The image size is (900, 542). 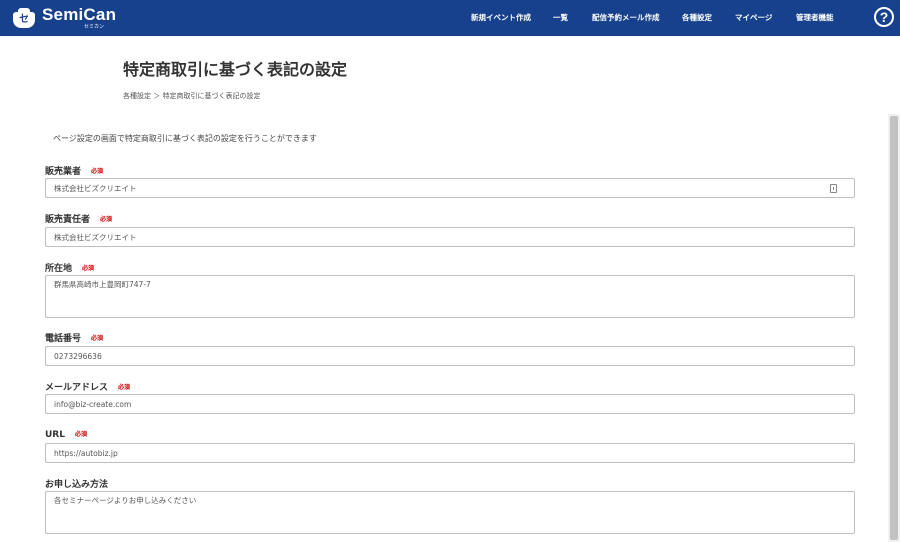 What do you see at coordinates (235, 69) in the screenshot?
I see `page-title: 特定商取引に基づく表記の設定` at bounding box center [235, 69].